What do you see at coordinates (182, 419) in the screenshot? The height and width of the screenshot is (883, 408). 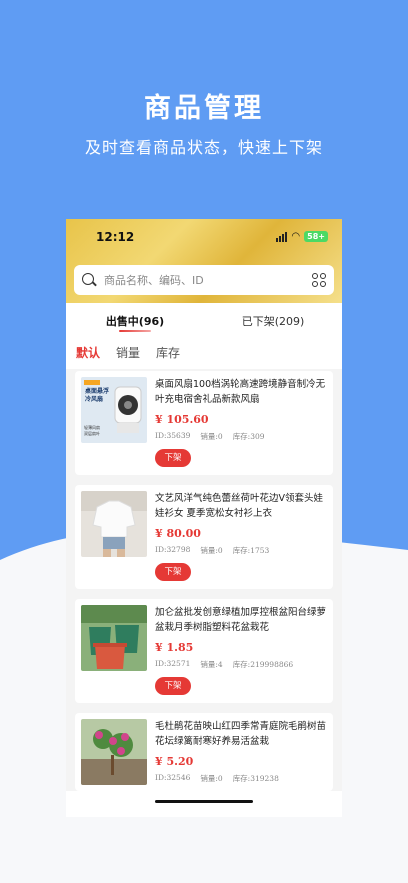 I see `product-price: ¥ 105.60` at bounding box center [182, 419].